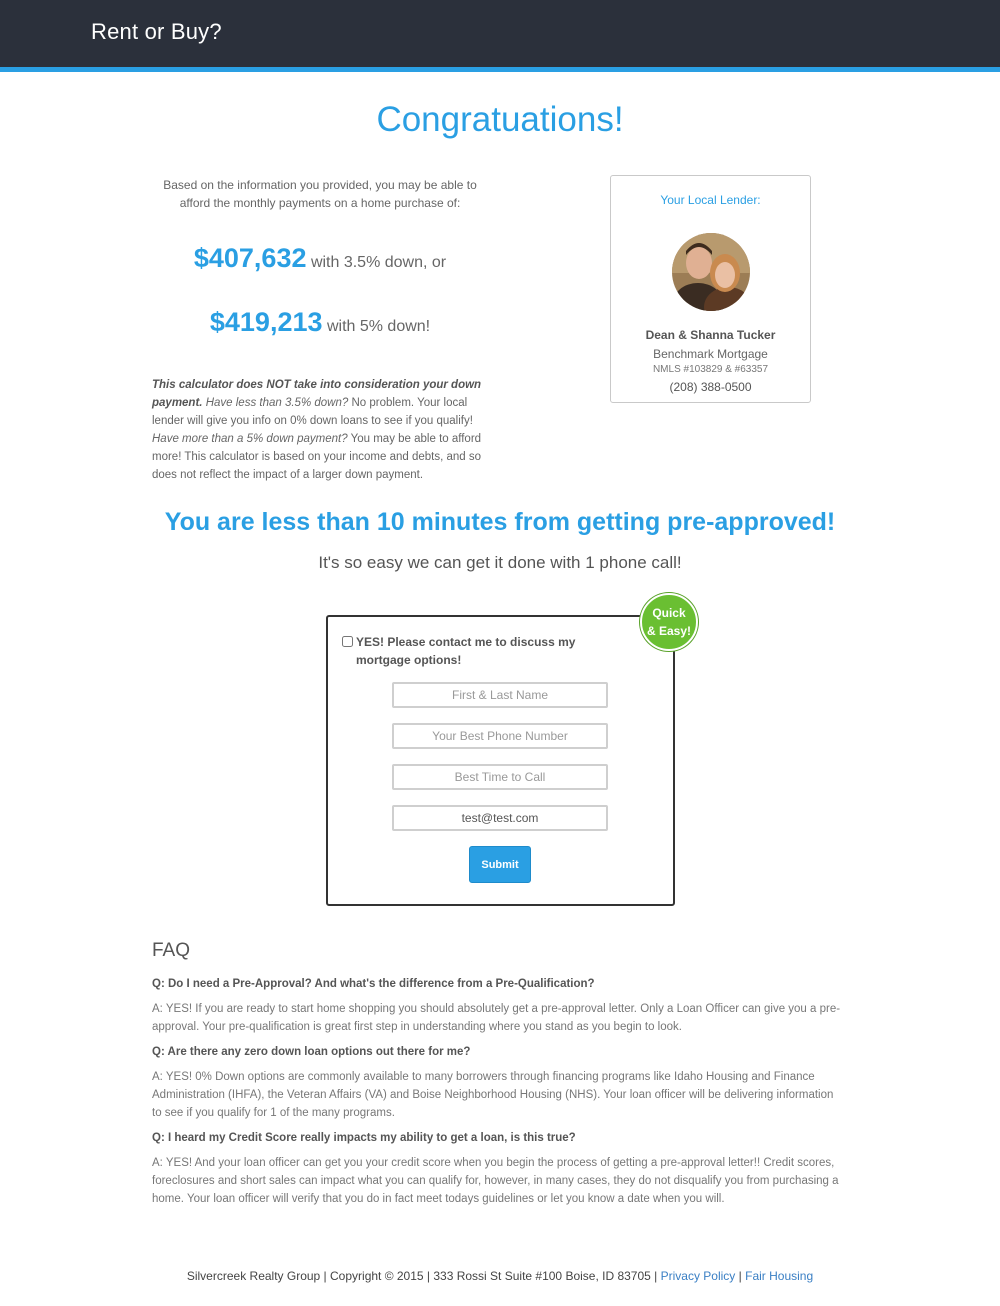 The width and height of the screenshot is (1000, 1306). Describe the element at coordinates (710, 369) in the screenshot. I see `lender-nmls: NMLS #103829 & #63357` at that location.